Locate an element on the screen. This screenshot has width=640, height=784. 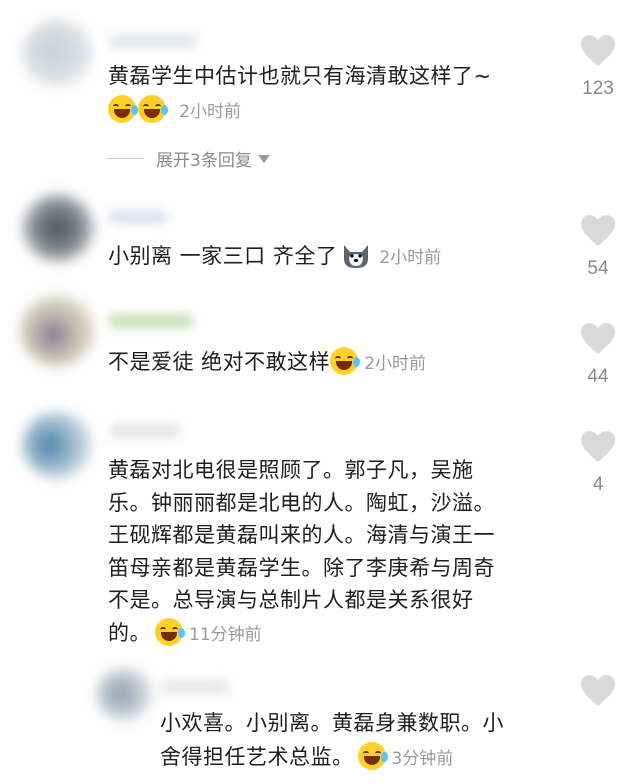
like-count: 54 is located at coordinates (598, 268).